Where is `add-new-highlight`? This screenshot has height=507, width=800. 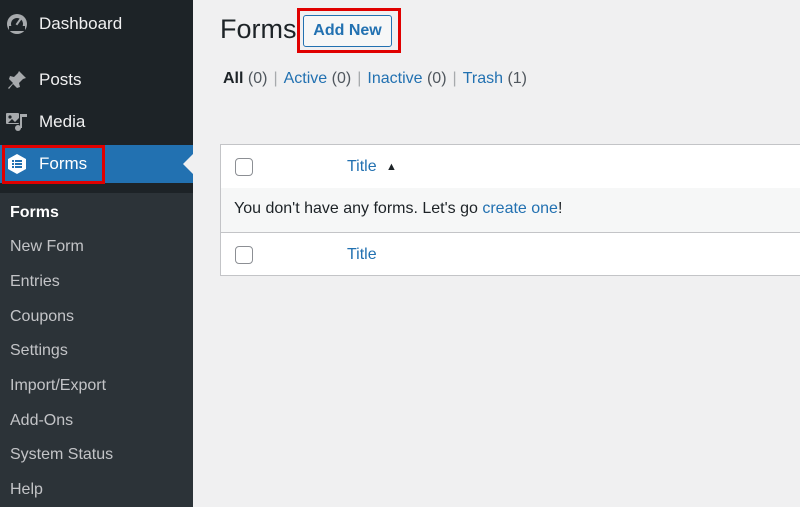
add-new-highlight is located at coordinates (349, 30).